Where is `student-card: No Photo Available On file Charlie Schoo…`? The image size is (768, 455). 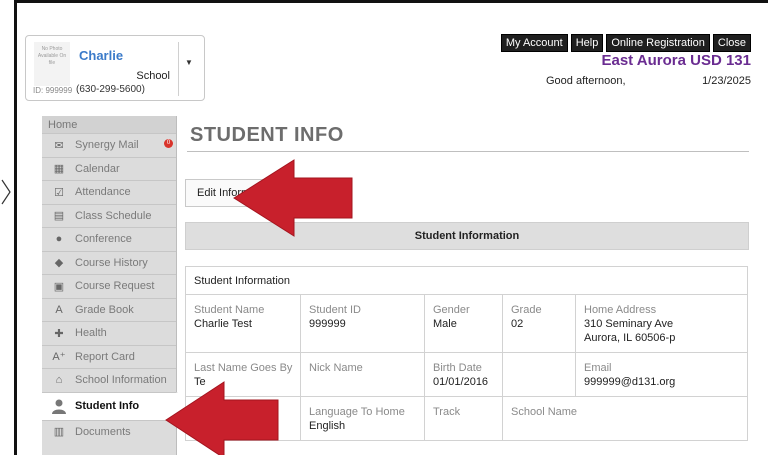 student-card: No Photo Available On file Charlie Schoo… is located at coordinates (115, 68).